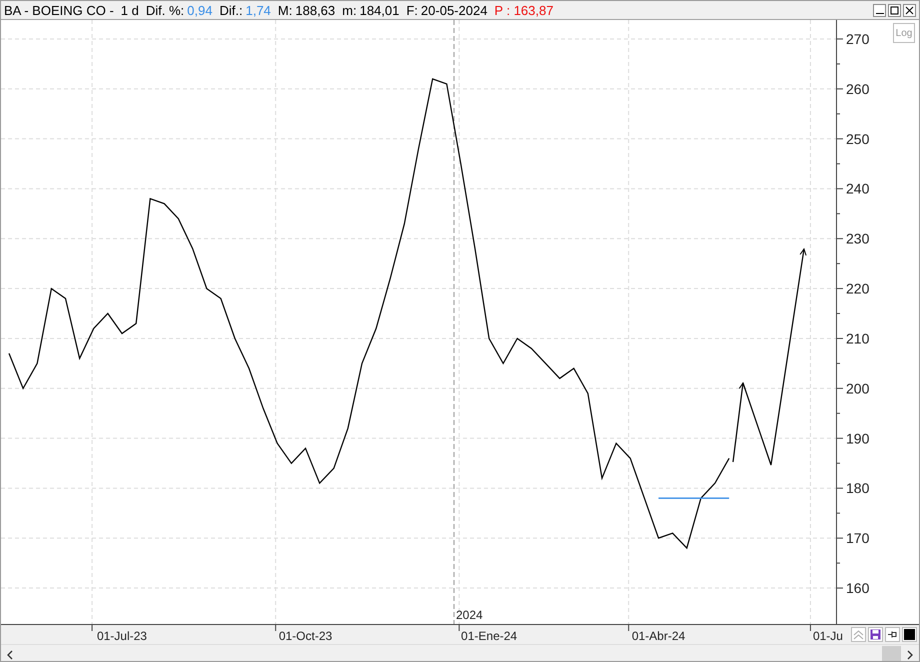 The height and width of the screenshot is (662, 920). Describe the element at coordinates (904, 33) in the screenshot. I see `log-button: Log` at that location.